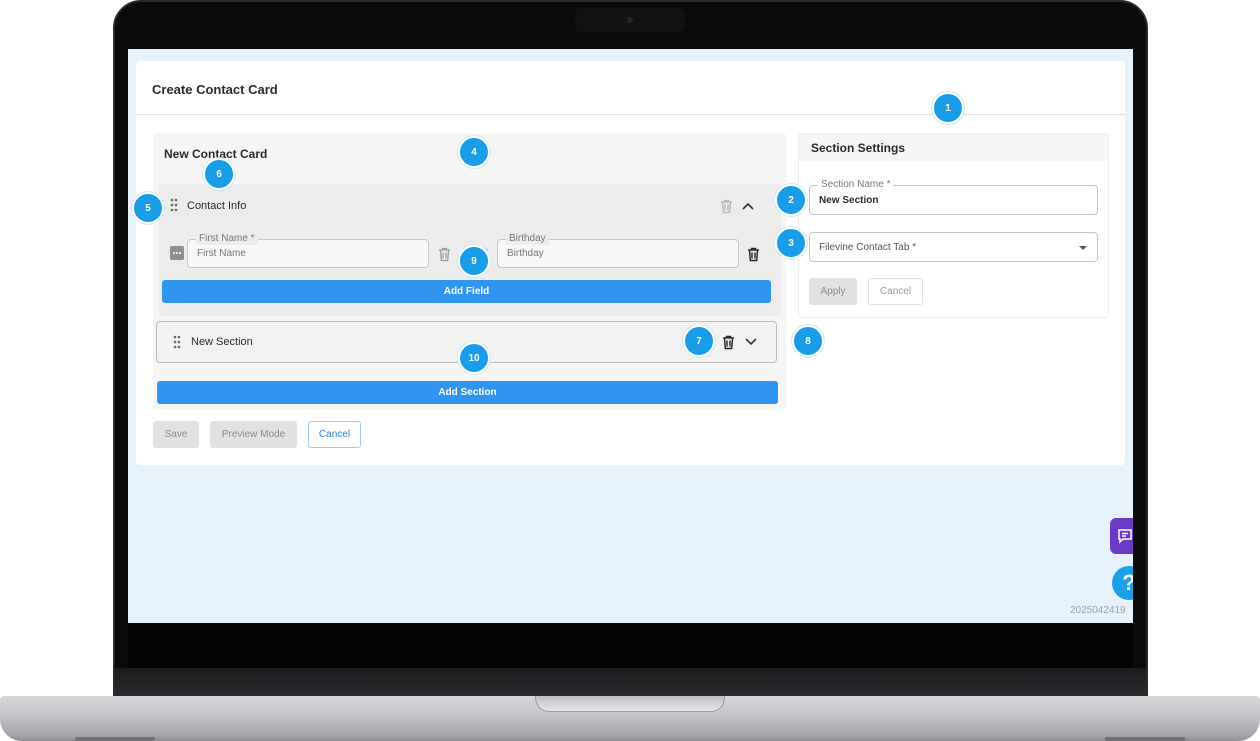 The width and height of the screenshot is (1260, 741). What do you see at coordinates (630, 20) in the screenshot?
I see `camera-icon` at bounding box center [630, 20].